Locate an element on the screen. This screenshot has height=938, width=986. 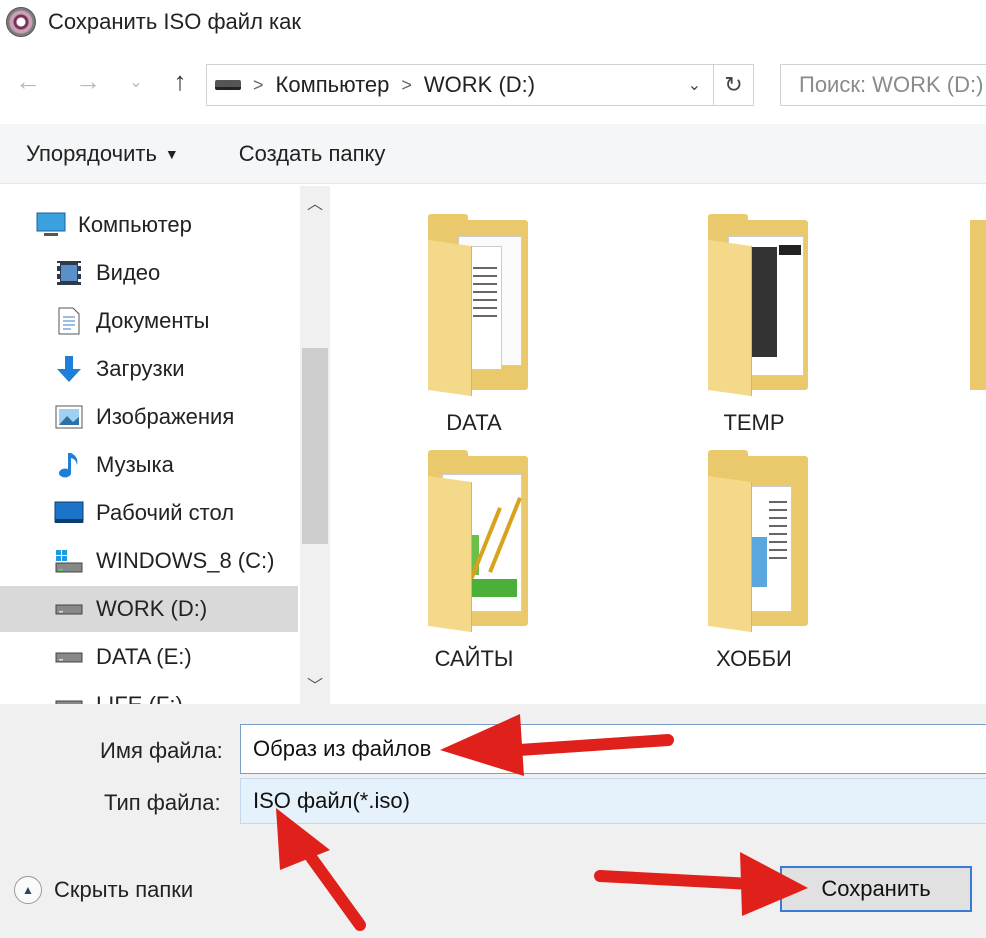
folder-item-hobby: ХОББИ is located at coordinates (754, 553).